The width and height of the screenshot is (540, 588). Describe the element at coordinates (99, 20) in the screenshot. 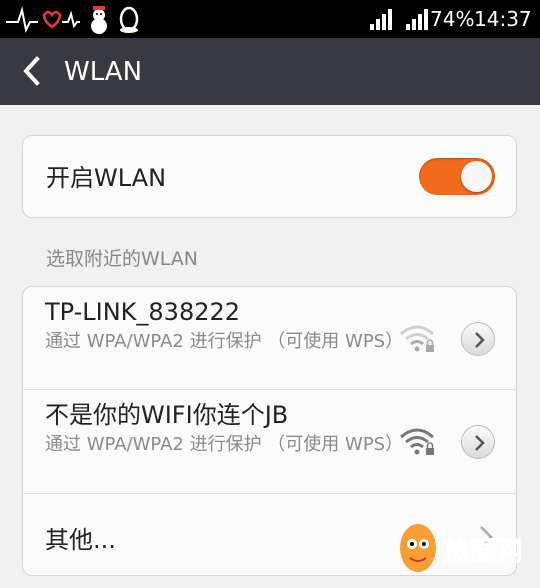

I see `snowman-icon` at that location.